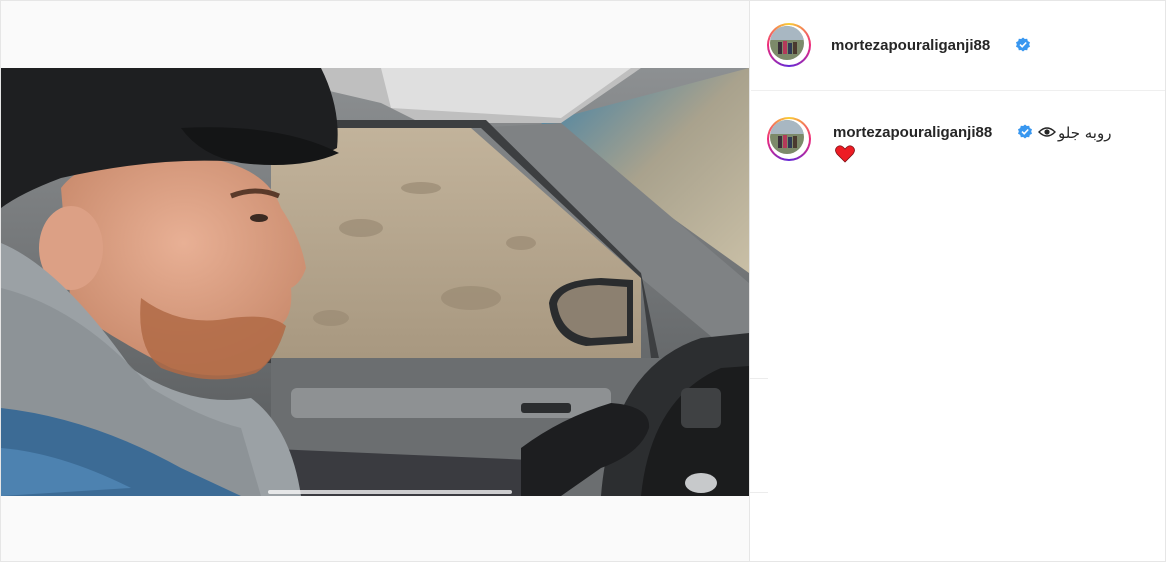  Describe the element at coordinates (845, 154) in the screenshot. I see `red-heart-icon` at that location.